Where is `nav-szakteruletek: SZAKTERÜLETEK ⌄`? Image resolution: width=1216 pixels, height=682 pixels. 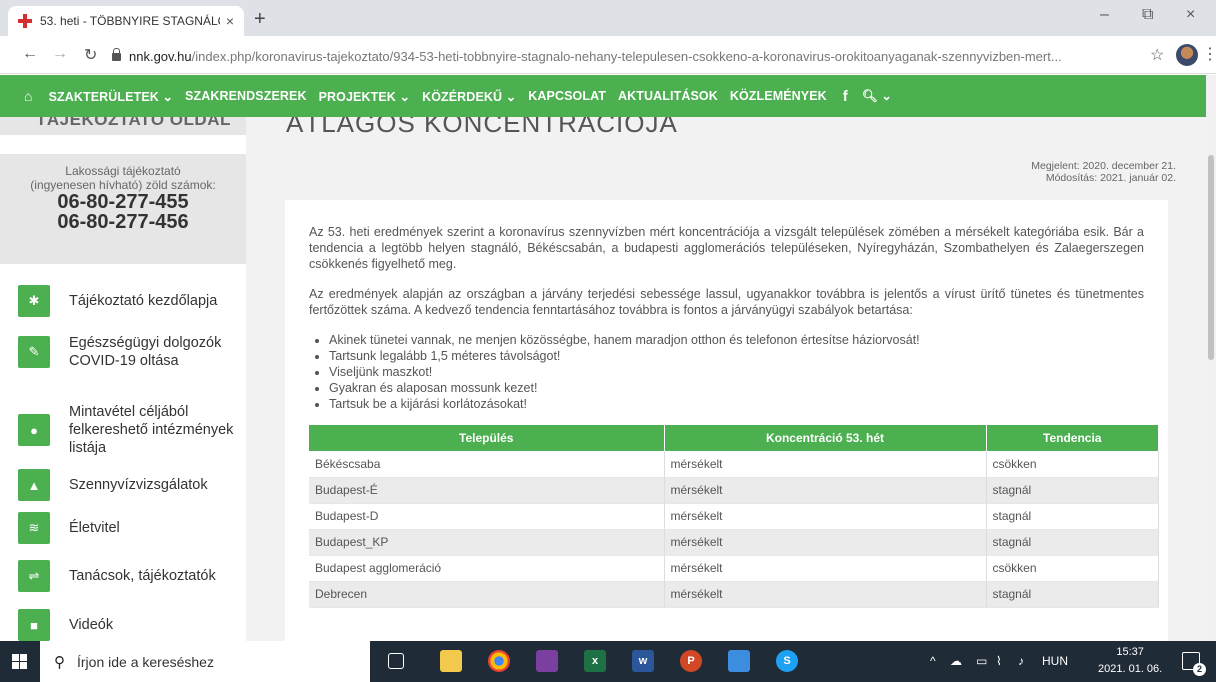
nav-szakteruletek: SZAKTERÜLETEK ⌄ is located at coordinates (111, 96).